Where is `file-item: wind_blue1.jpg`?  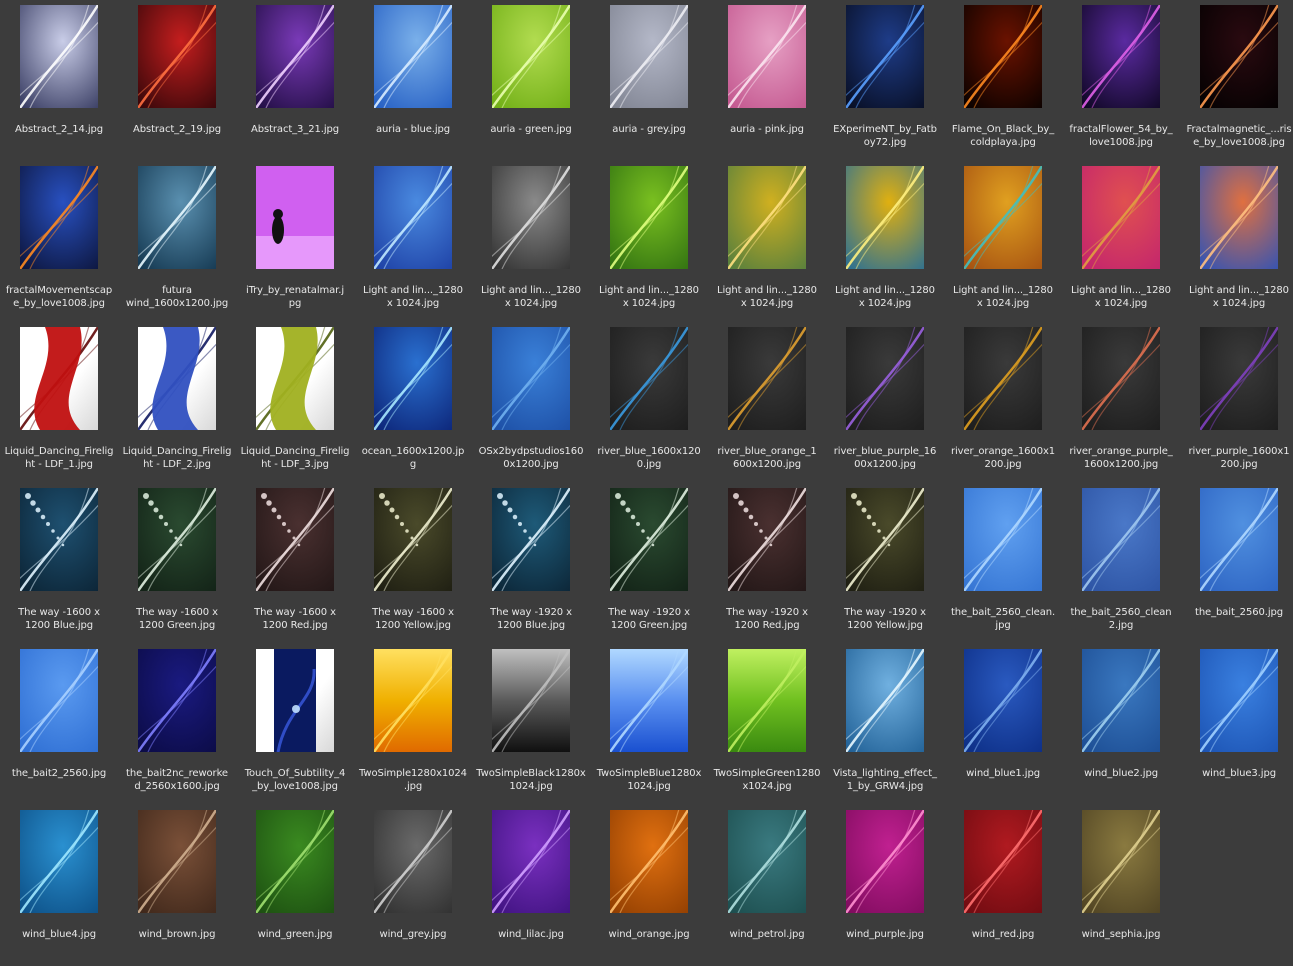
file-item: wind_blue1.jpg is located at coordinates (1003, 724).